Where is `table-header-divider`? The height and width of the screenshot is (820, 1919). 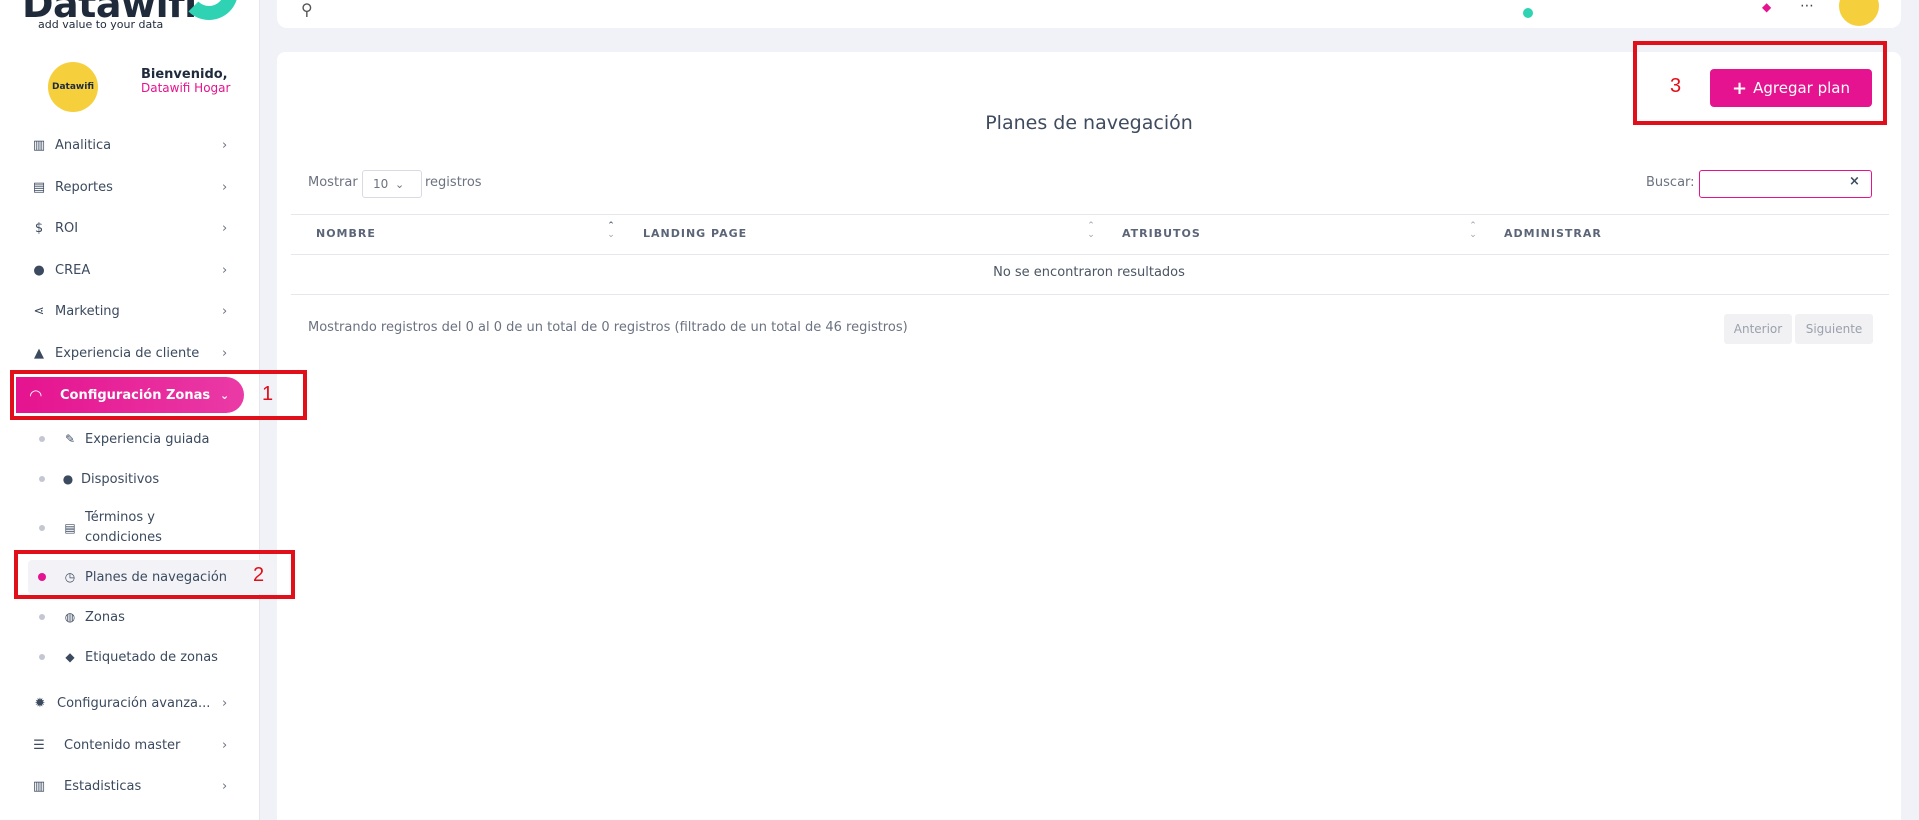
table-header-divider is located at coordinates (1090, 254).